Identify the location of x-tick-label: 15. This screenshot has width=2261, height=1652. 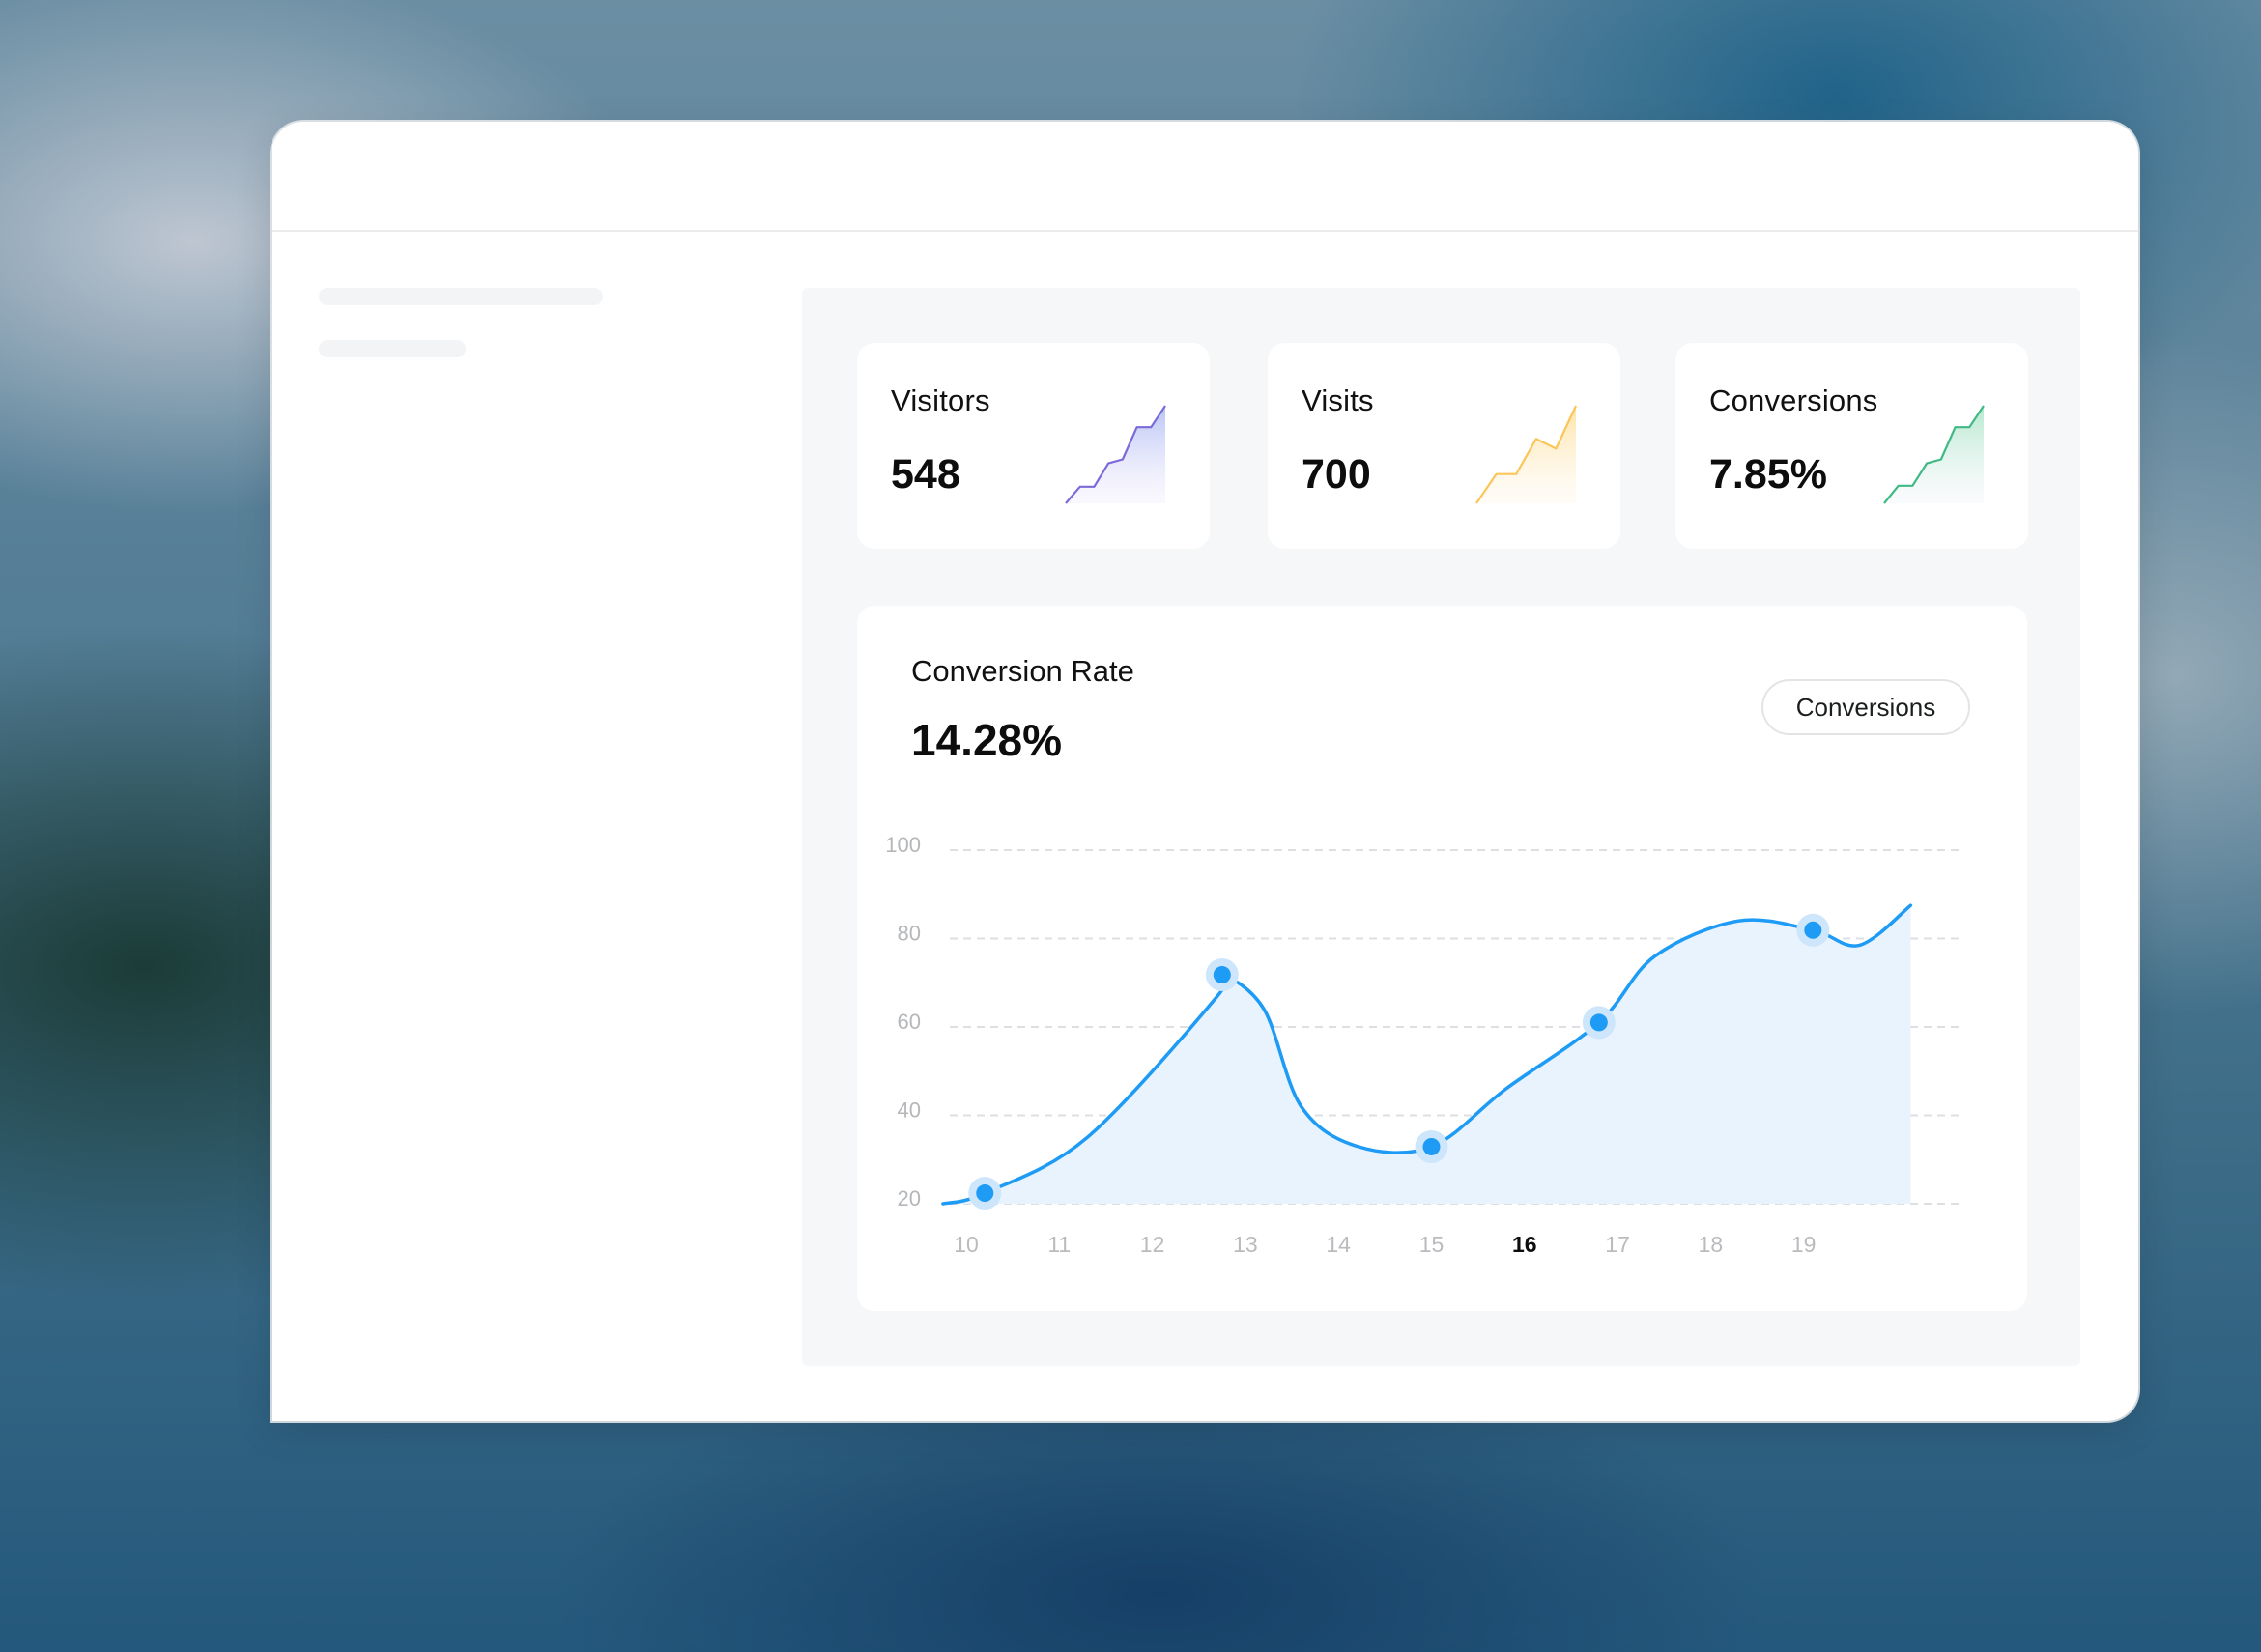
(1432, 1244).